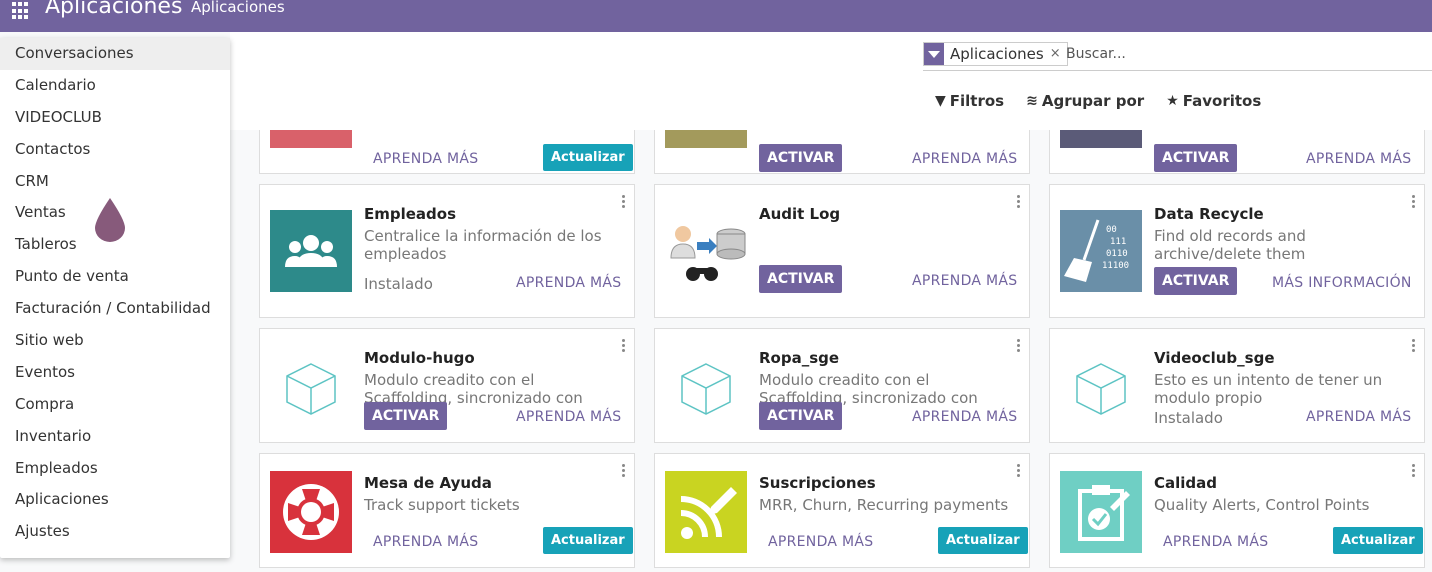 This screenshot has height=572, width=1432. What do you see at coordinates (1057, 54) in the screenshot?
I see `facet-remove-button: ×` at bounding box center [1057, 54].